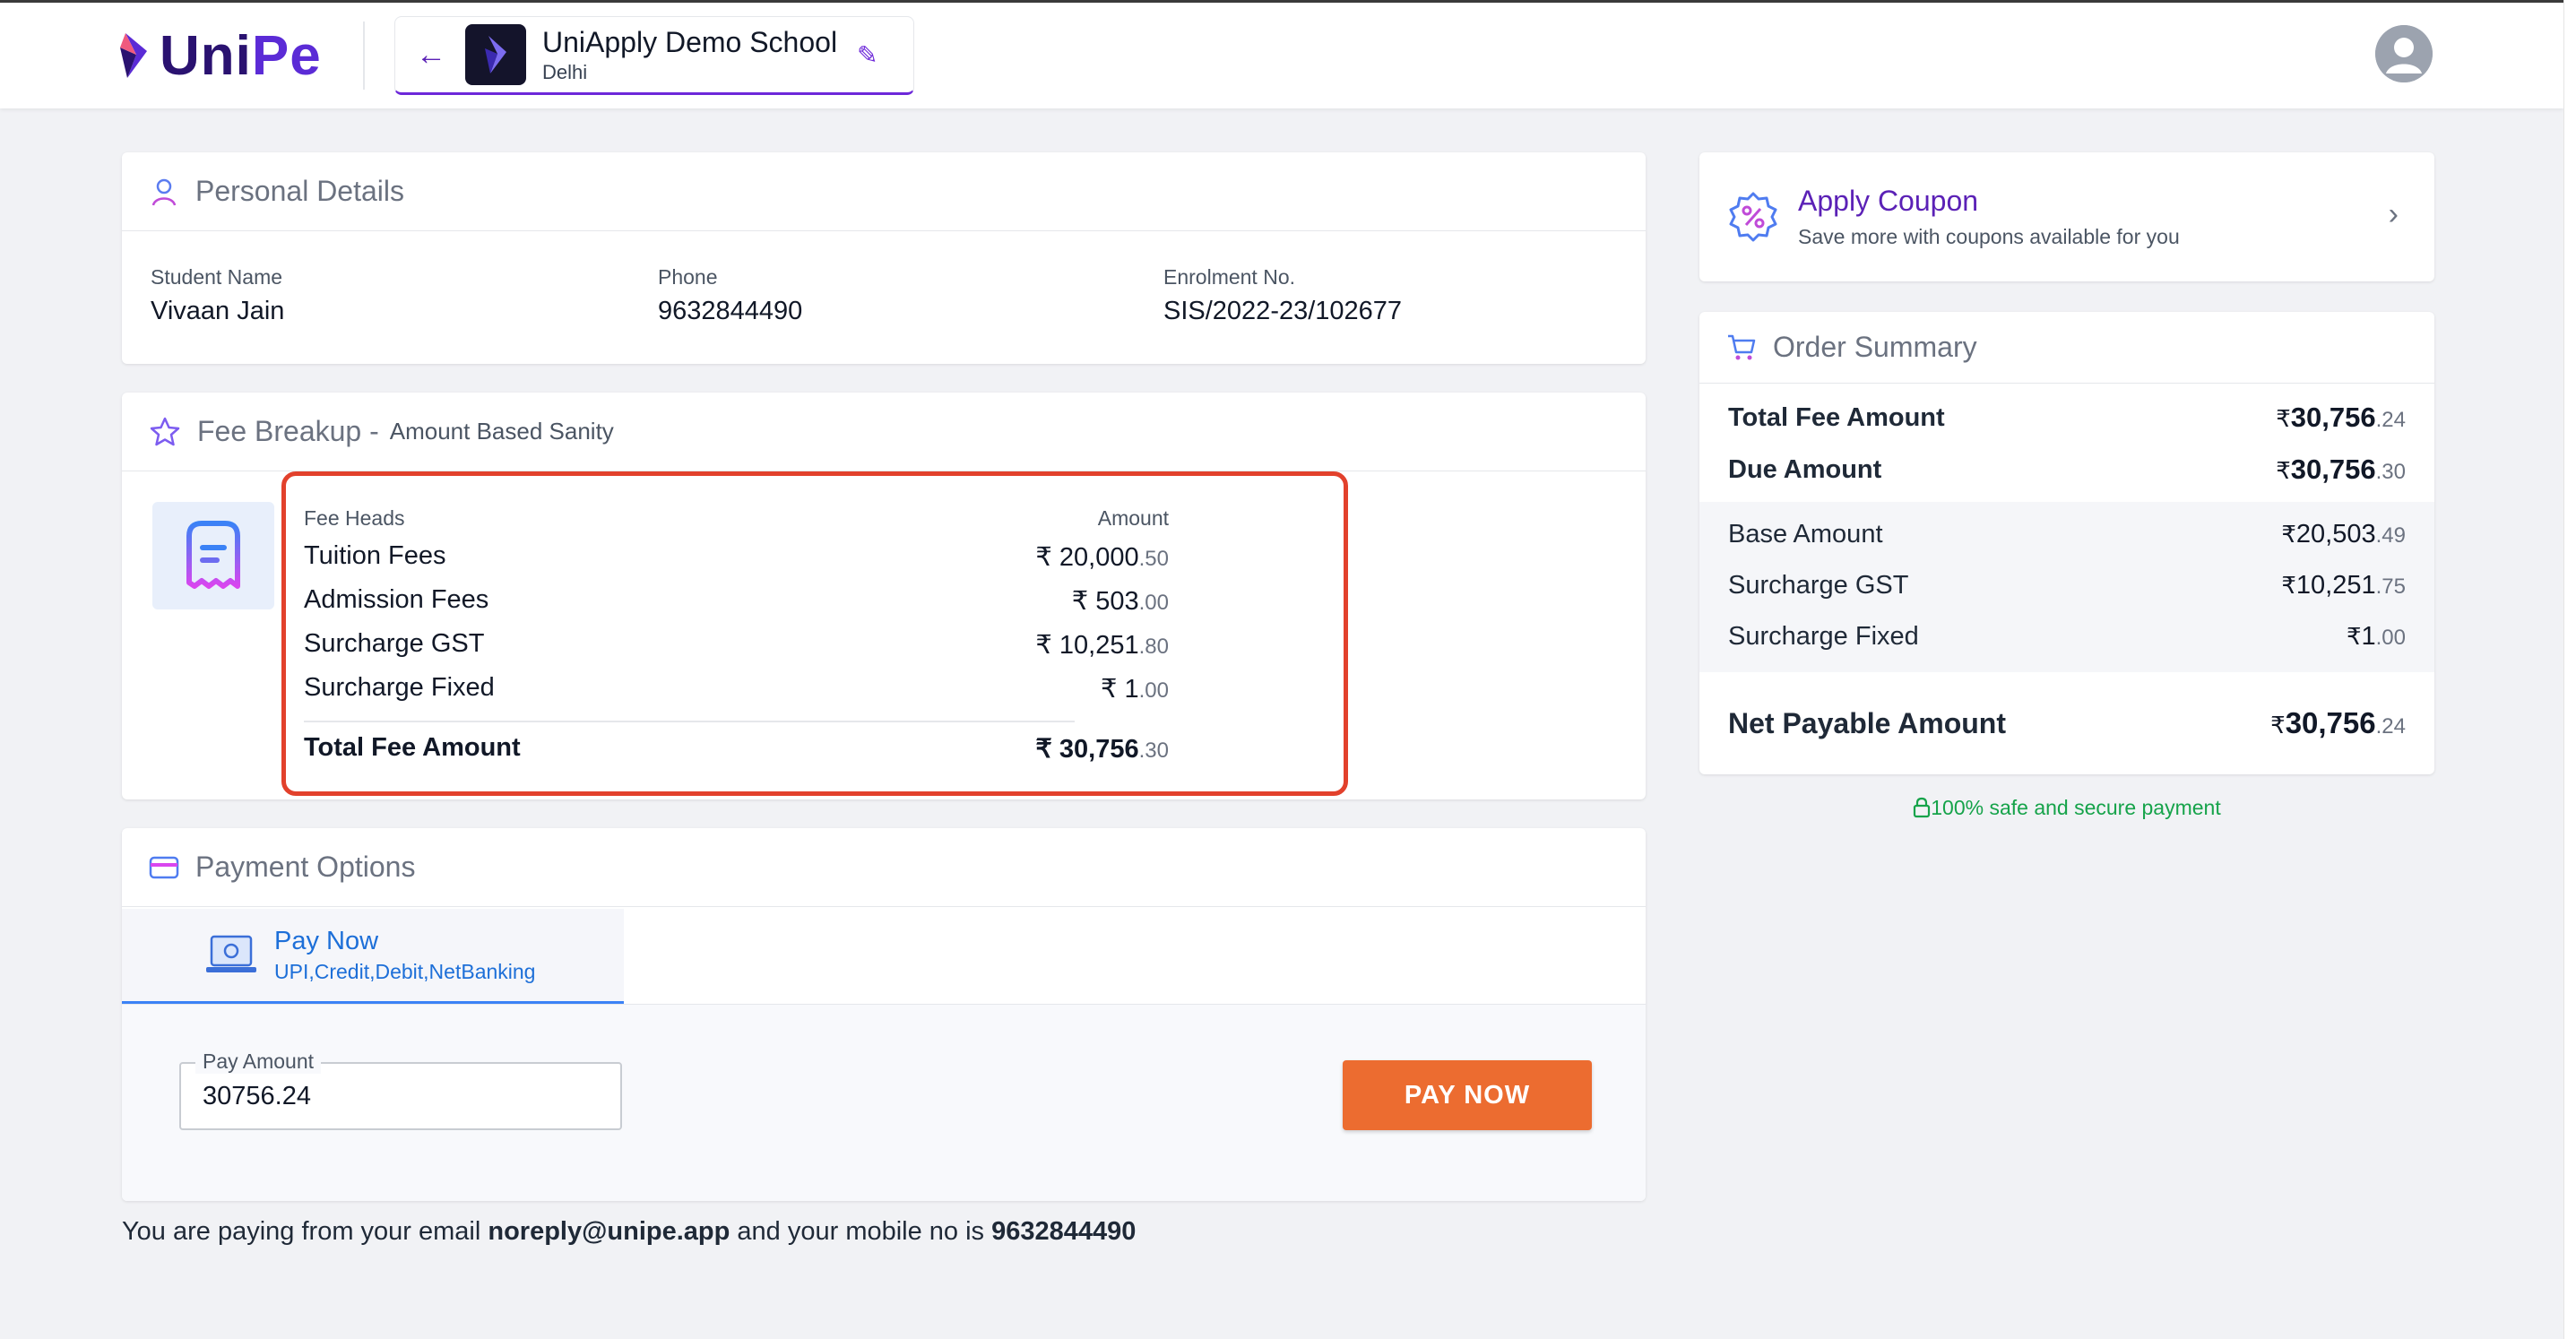 This screenshot has width=2576, height=1339. Describe the element at coordinates (2067, 723) in the screenshot. I see `net-payable-row: Net Payable Amount ₹30,756.24` at that location.